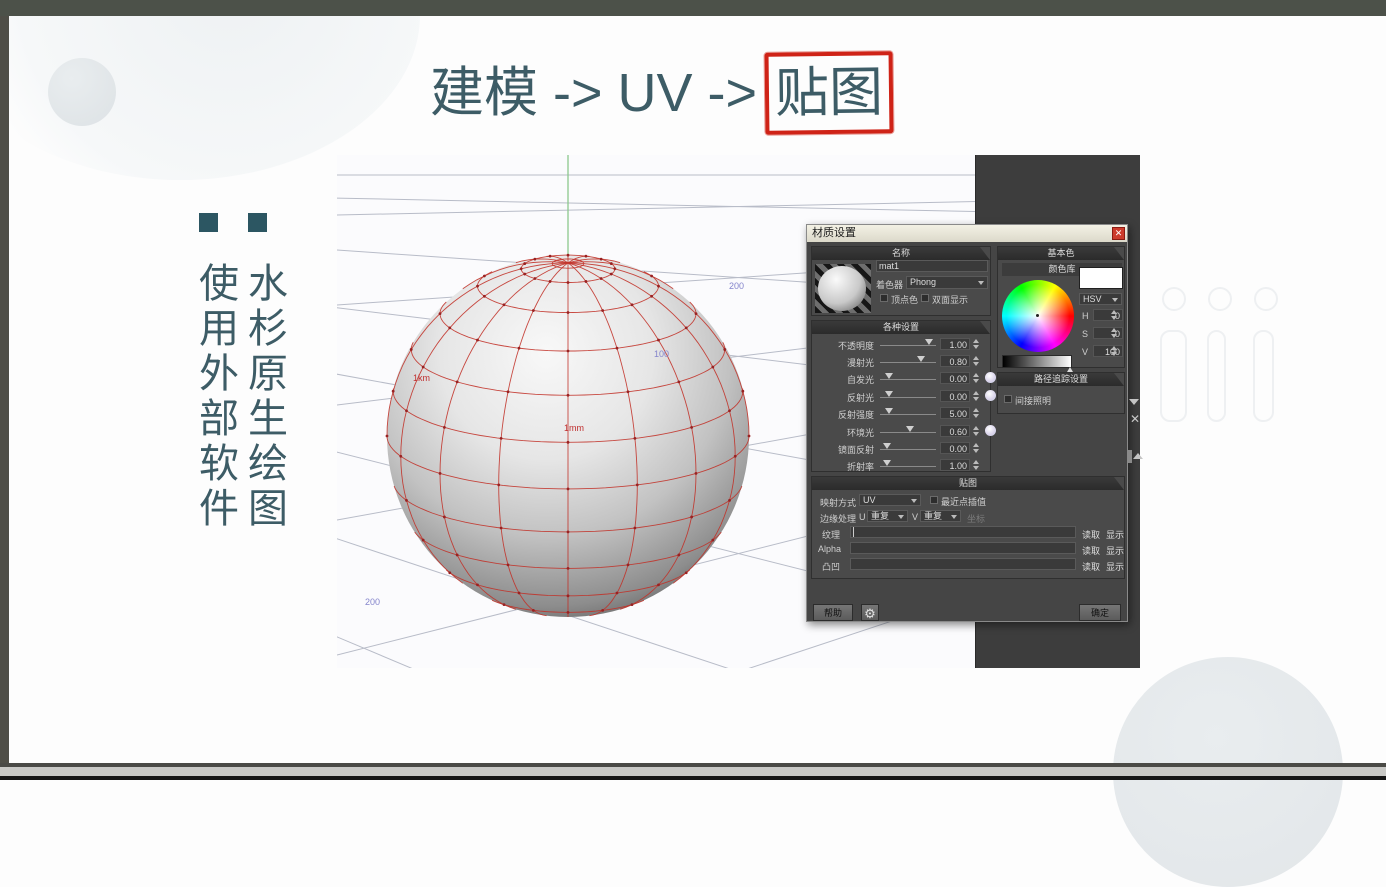  Describe the element at coordinates (1115, 534) in the screenshot. I see `texture-show-button: 显示` at that location.